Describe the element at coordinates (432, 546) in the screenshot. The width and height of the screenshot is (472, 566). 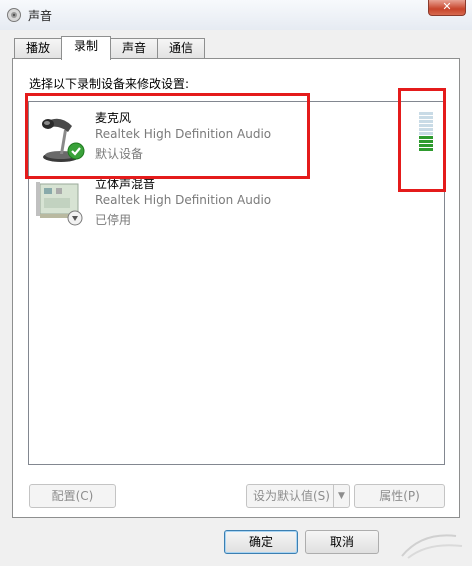
I see `watermark-logo` at that location.